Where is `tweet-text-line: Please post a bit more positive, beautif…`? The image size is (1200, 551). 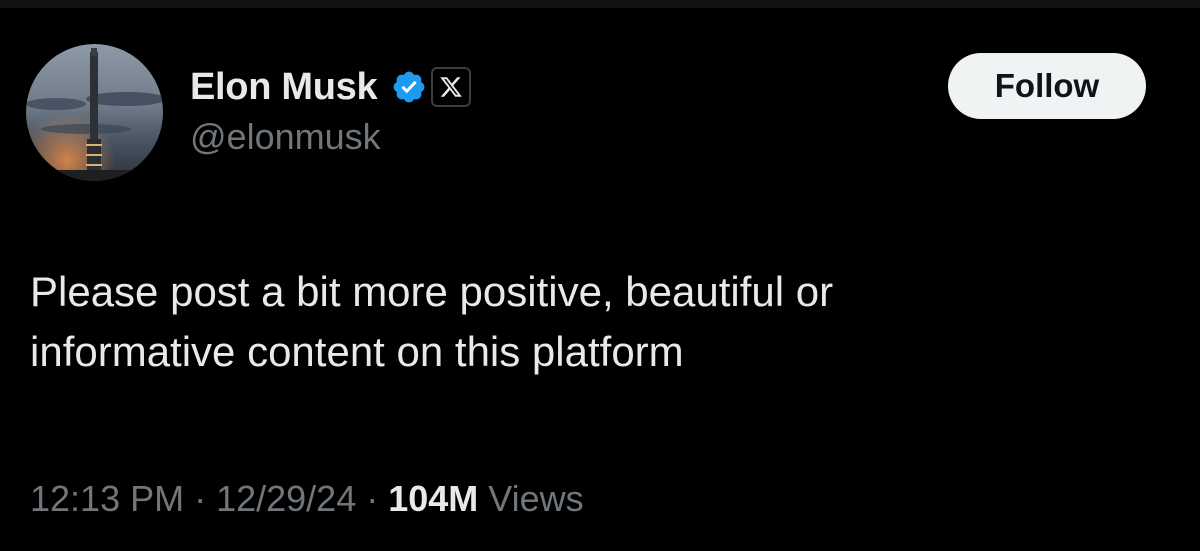 tweet-text-line: Please post a bit more positive, beautif… is located at coordinates (432, 291).